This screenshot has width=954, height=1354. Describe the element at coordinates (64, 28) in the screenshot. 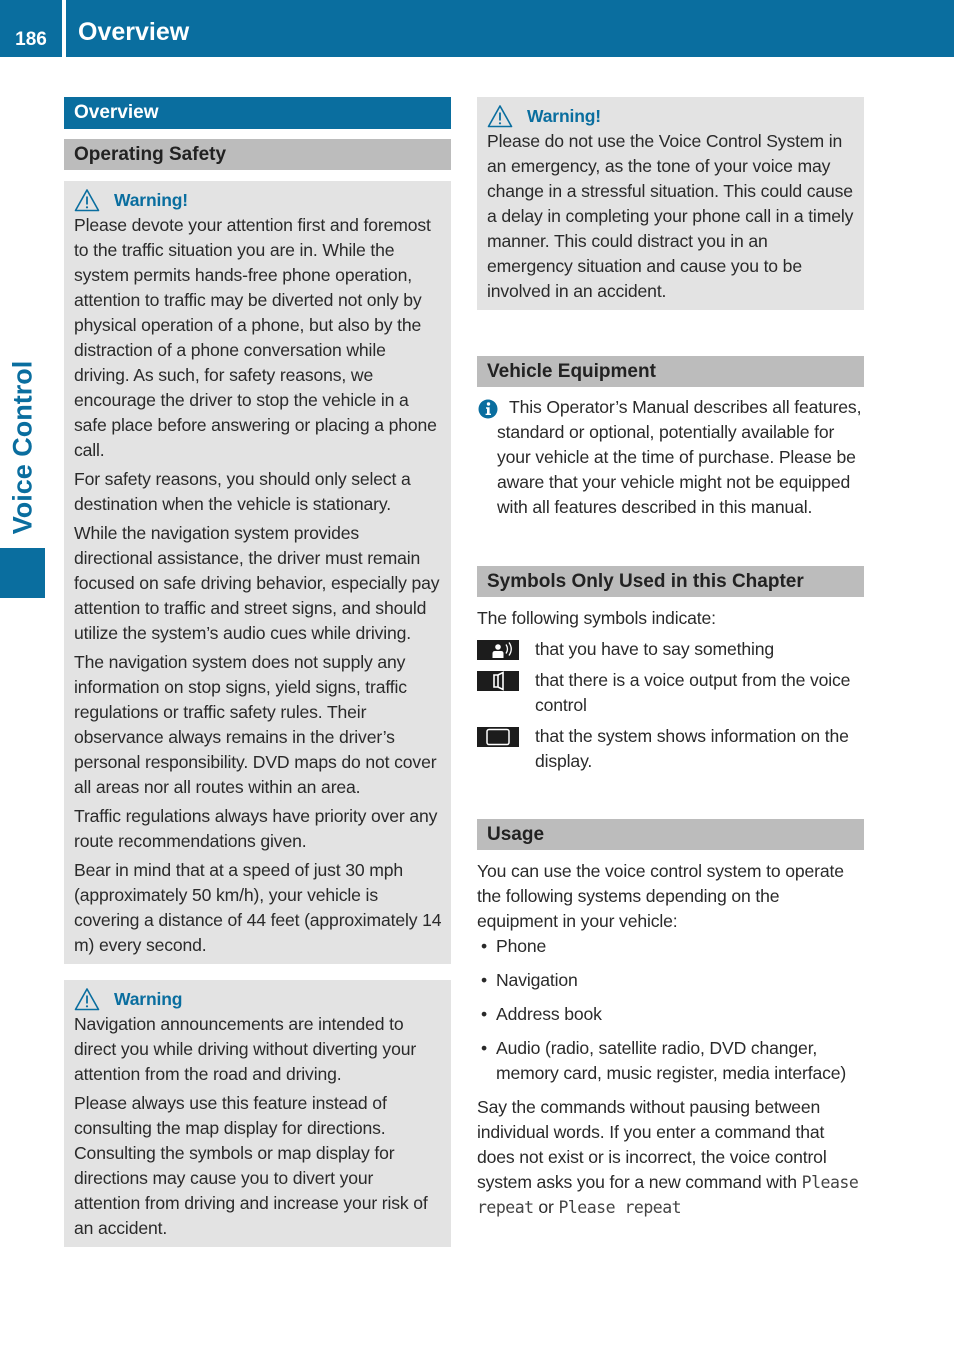

I see `header-divider` at that location.